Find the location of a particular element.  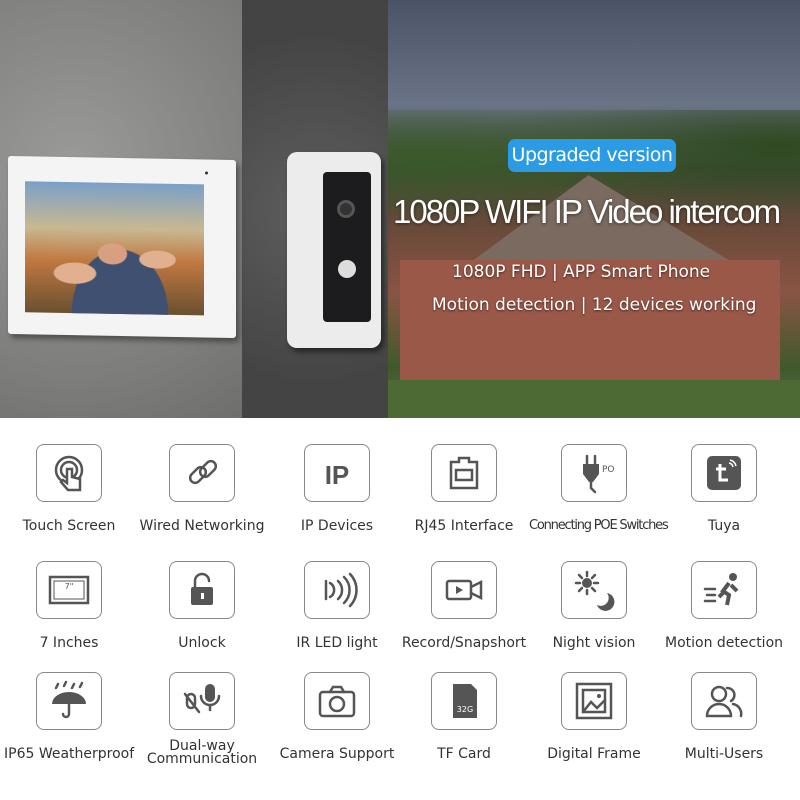

feature-label: Multi-Users is located at coordinates (724, 754).